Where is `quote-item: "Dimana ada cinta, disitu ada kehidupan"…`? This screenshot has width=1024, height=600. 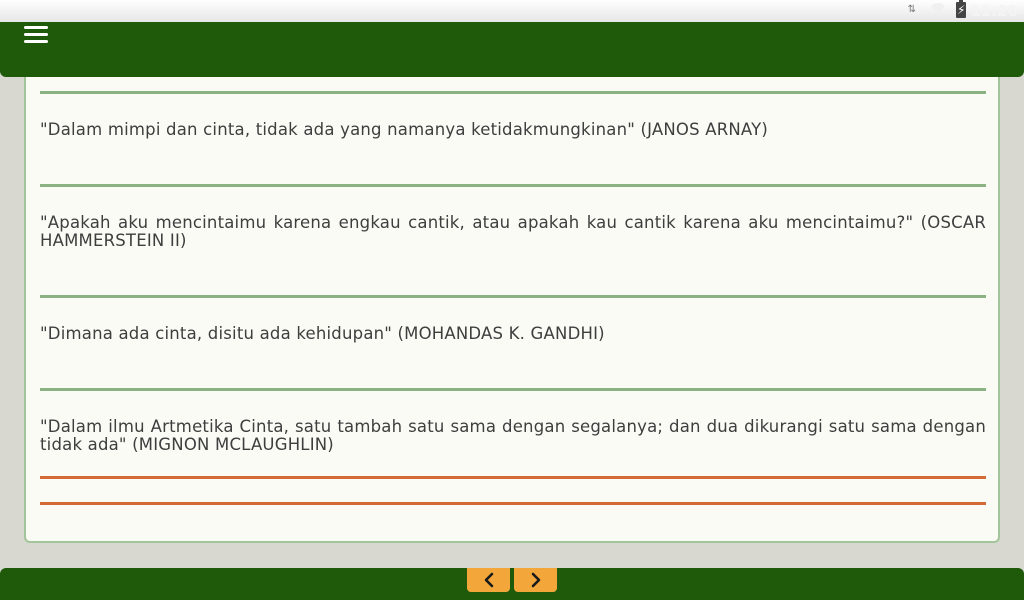 quote-item: "Dimana ada cinta, disitu ada kehidupan"… is located at coordinates (322, 333).